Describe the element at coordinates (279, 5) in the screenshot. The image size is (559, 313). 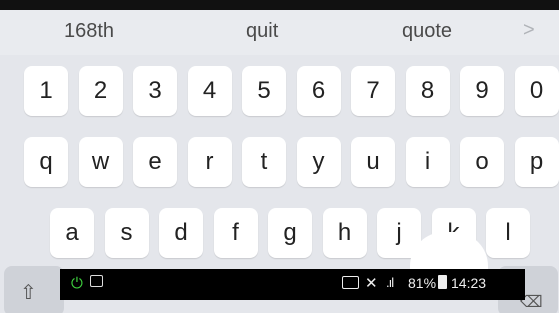
I see `top-bar` at that location.